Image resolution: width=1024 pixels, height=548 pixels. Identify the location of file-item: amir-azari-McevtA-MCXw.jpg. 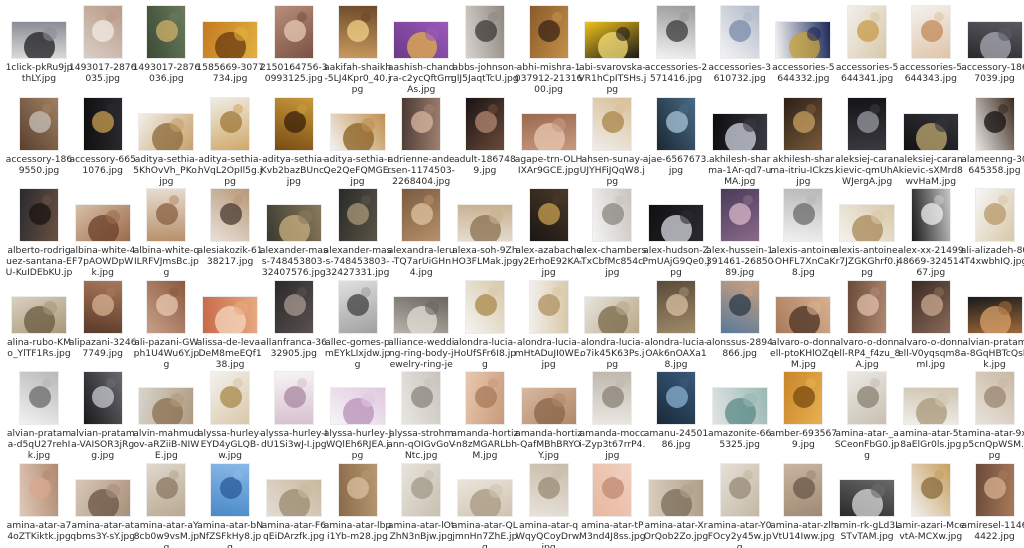
(931, 505).